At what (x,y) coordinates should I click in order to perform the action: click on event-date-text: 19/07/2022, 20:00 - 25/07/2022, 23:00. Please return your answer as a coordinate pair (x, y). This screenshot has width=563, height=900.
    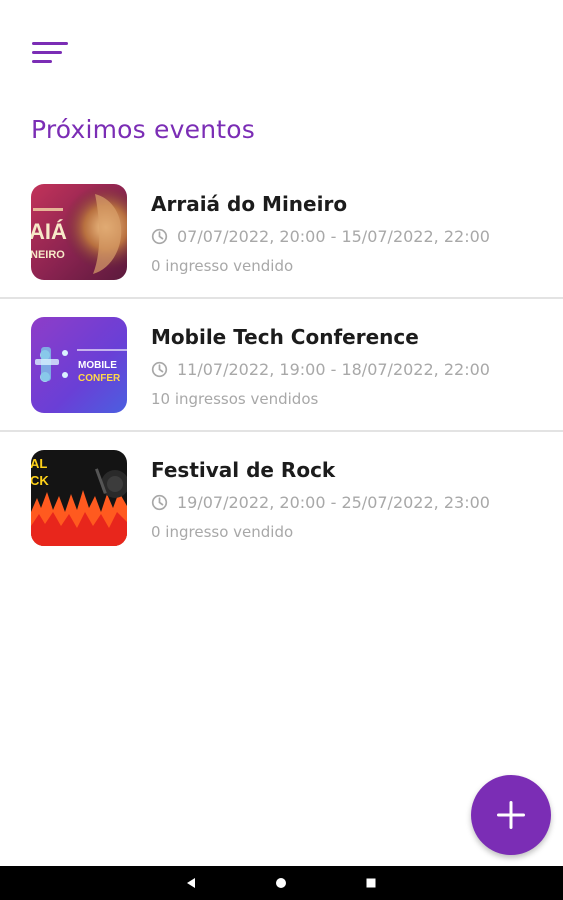
    Looking at the image, I should click on (333, 502).